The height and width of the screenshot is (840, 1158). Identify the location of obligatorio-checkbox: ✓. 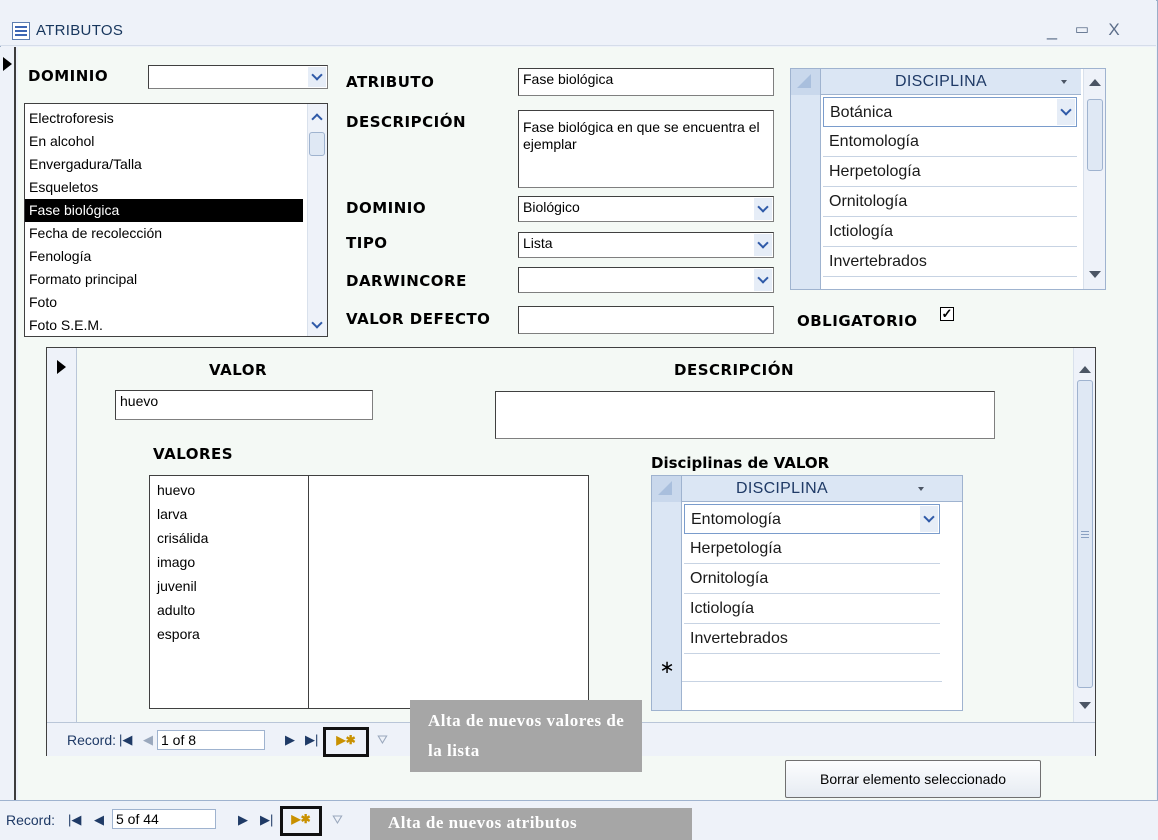
(947, 314).